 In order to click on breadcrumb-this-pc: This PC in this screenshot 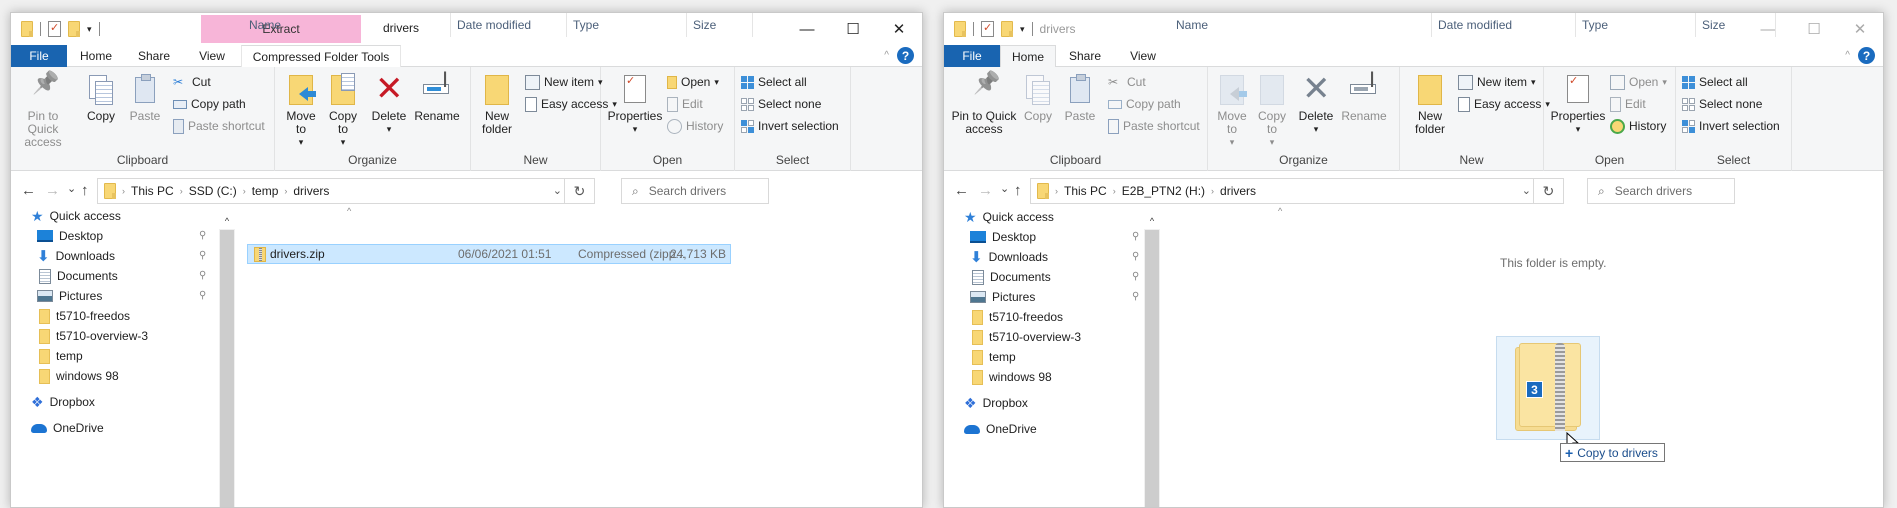, I will do `click(1085, 191)`.